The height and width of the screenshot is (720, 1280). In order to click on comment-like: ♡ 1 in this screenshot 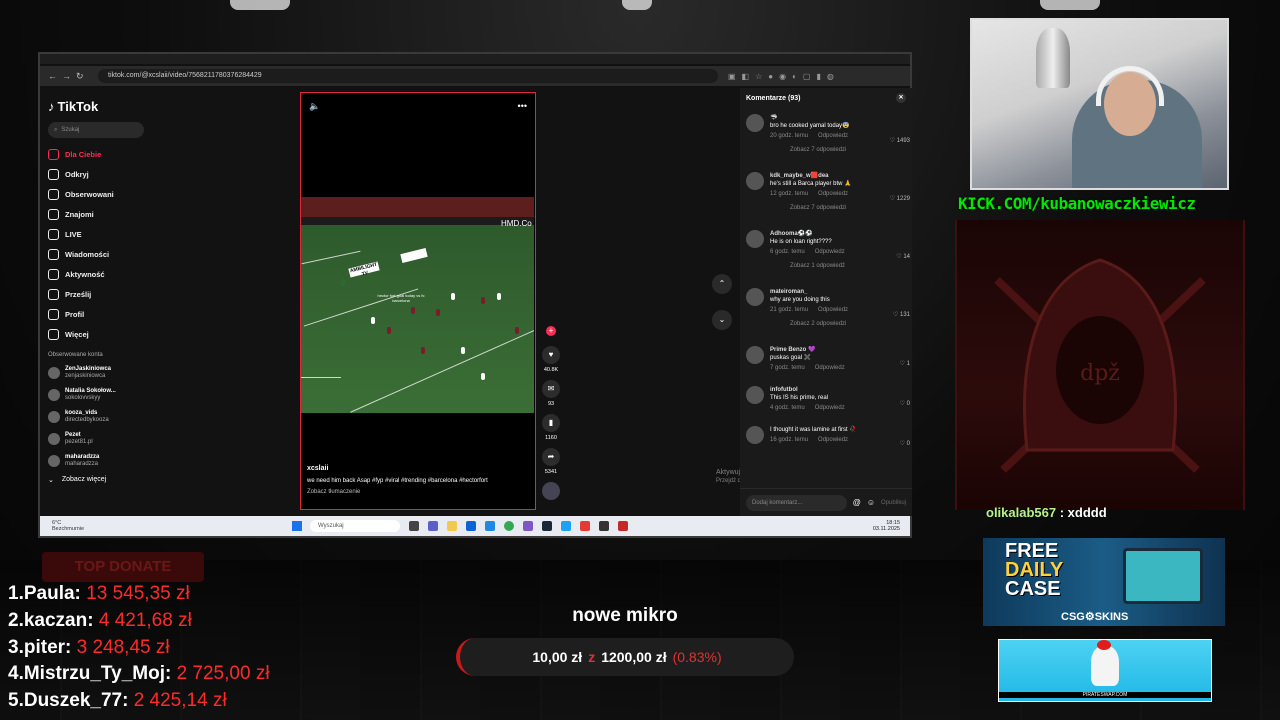, I will do `click(905, 363)`.